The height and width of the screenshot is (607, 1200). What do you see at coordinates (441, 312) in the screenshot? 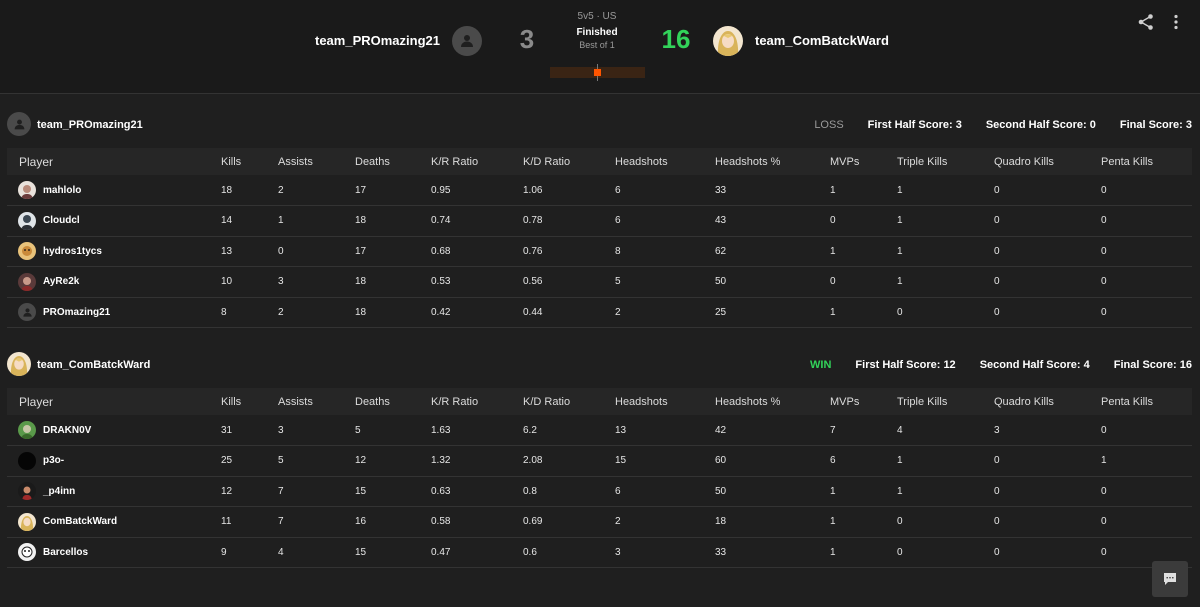
I see `stat-kr-ratio: 0.42` at bounding box center [441, 312].